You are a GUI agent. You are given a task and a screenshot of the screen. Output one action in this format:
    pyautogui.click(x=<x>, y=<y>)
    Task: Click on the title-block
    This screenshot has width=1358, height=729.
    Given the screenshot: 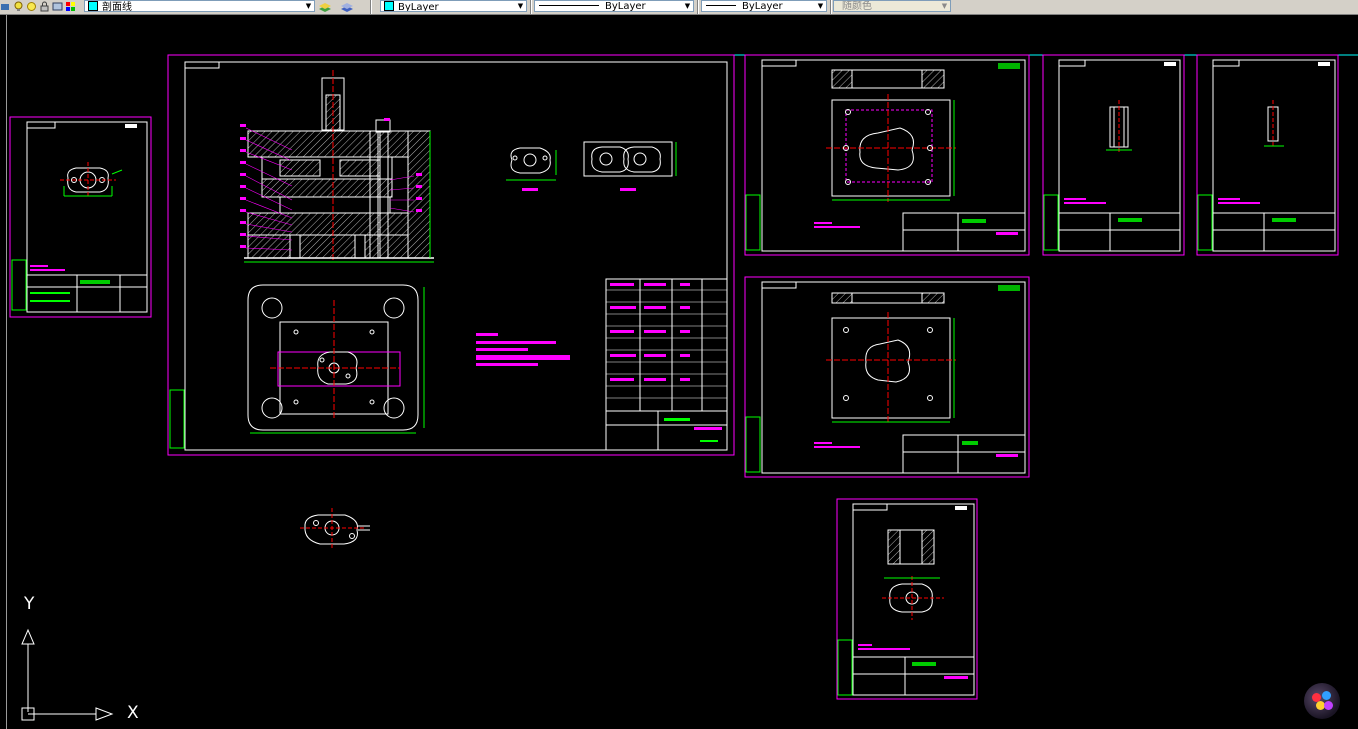 What is the action you would take?
    pyautogui.click(x=79, y=286)
    